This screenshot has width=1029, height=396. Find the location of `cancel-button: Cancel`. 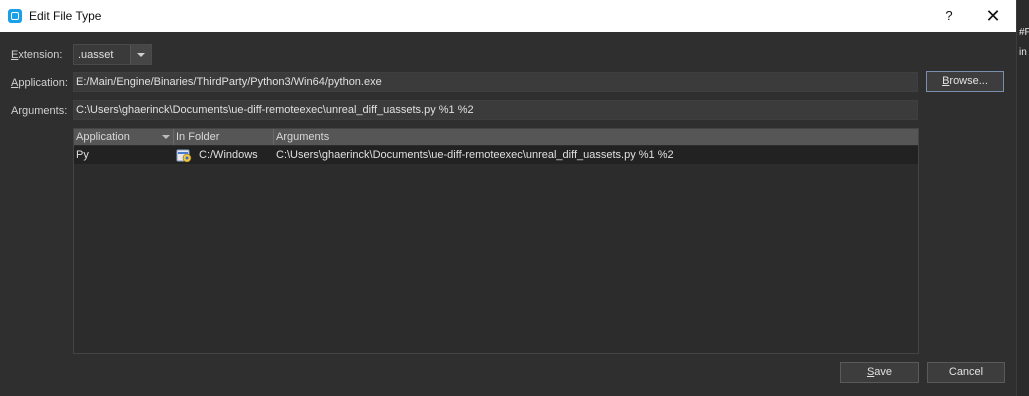

cancel-button: Cancel is located at coordinates (966, 372).